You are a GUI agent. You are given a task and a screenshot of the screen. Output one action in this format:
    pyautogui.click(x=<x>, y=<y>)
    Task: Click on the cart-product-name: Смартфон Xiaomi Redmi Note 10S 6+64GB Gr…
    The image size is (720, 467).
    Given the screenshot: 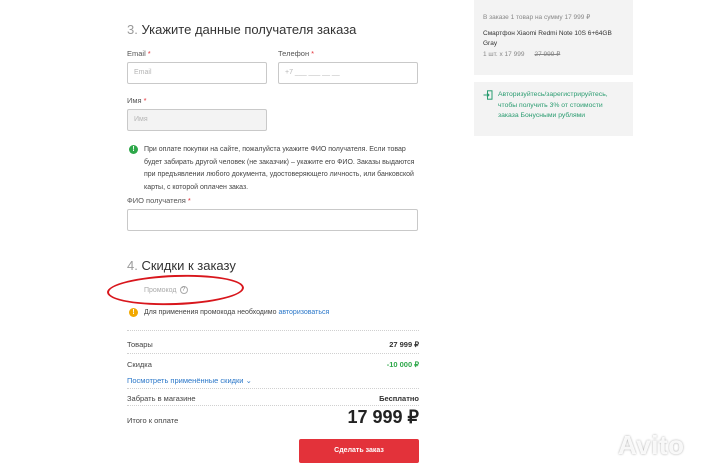 What is the action you would take?
    pyautogui.click(x=553, y=38)
    